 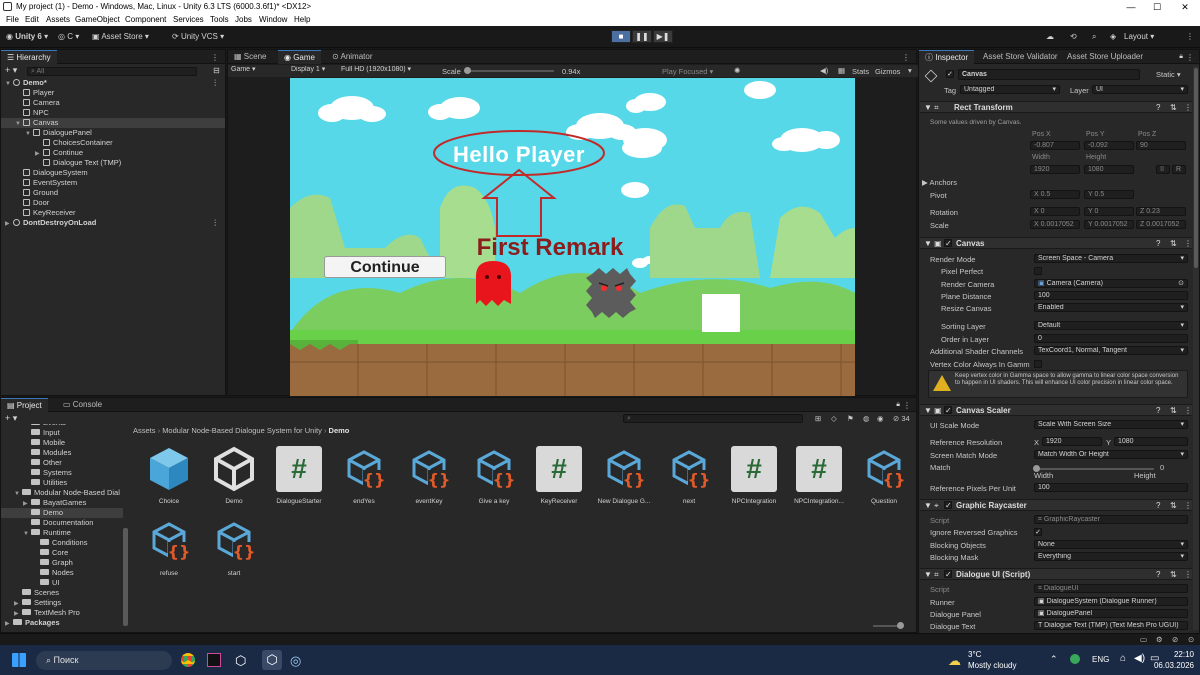 What do you see at coordinates (1020, 57) in the screenshot?
I see `tab-asset-store-validator: Asset Store Validator` at bounding box center [1020, 57].